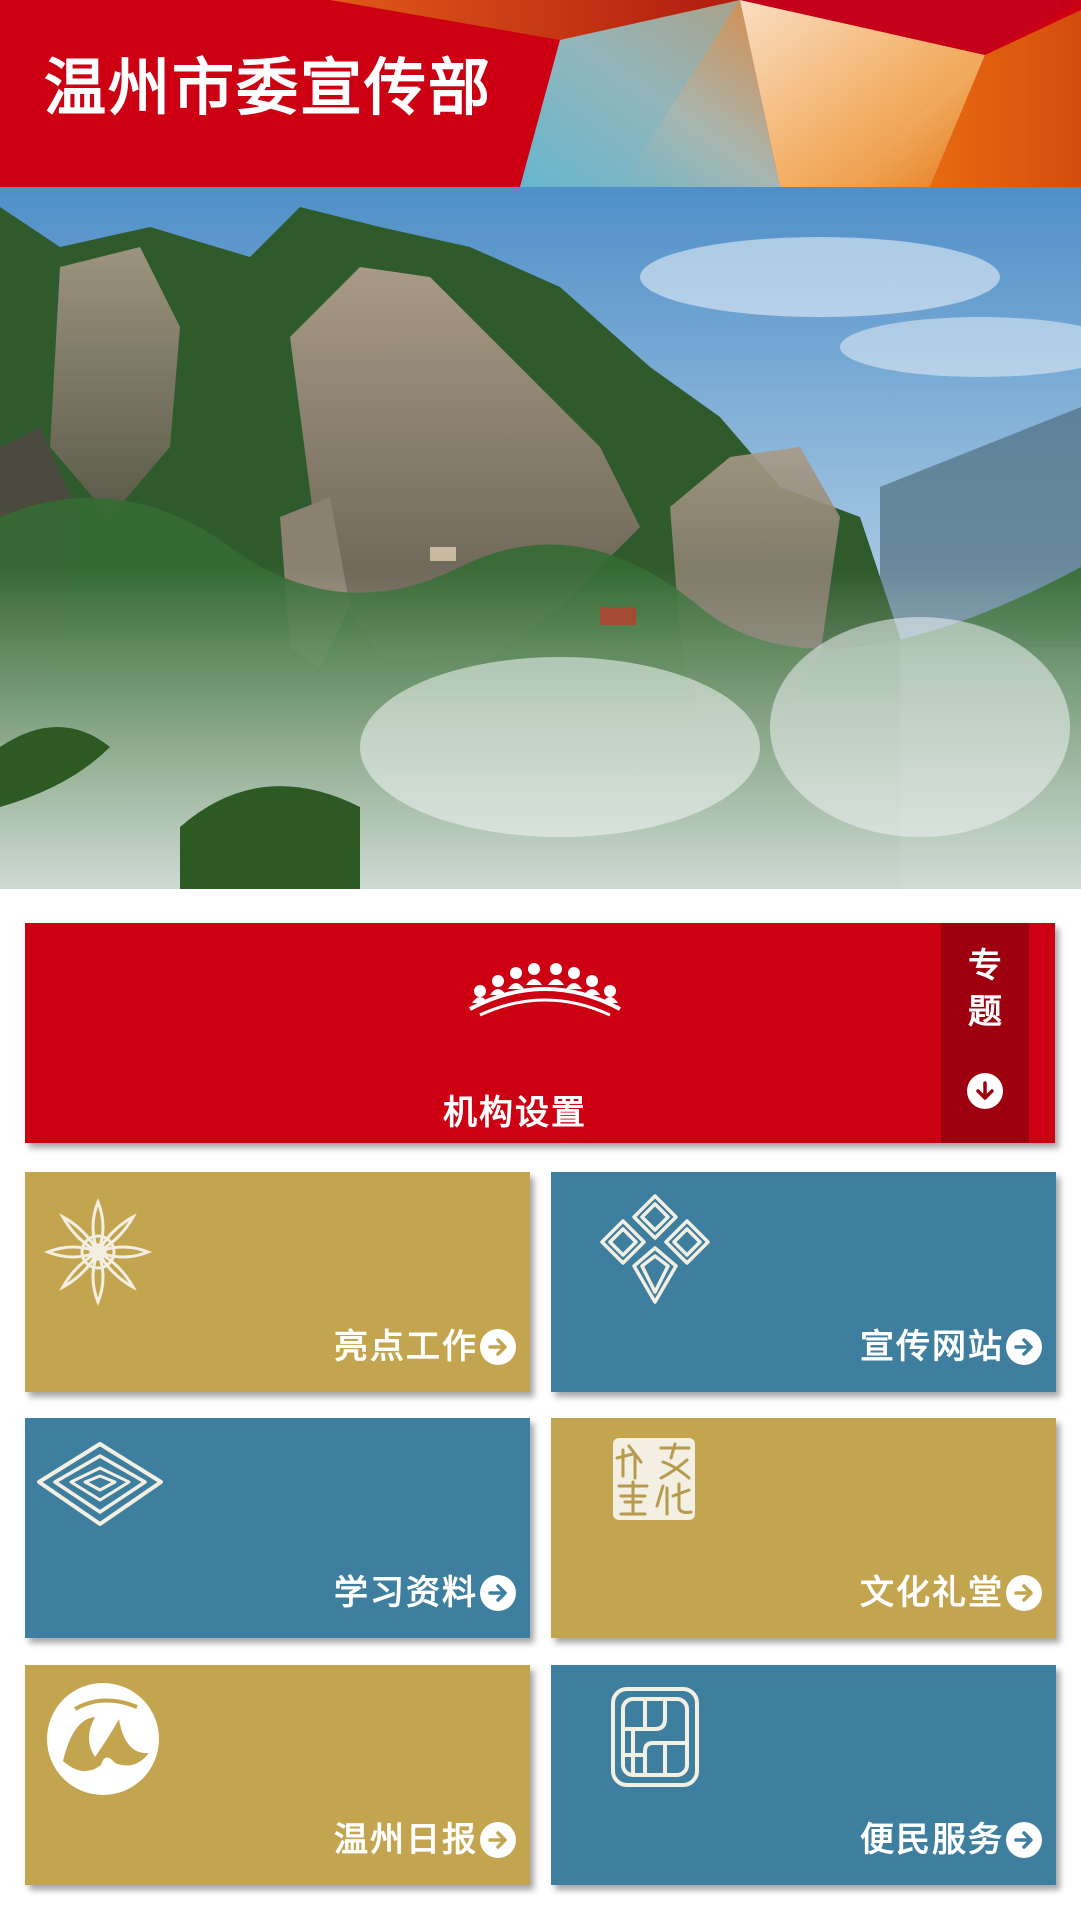  Describe the element at coordinates (803, 1282) in the screenshot. I see `publicity-website-tile: 宣传网站` at that location.